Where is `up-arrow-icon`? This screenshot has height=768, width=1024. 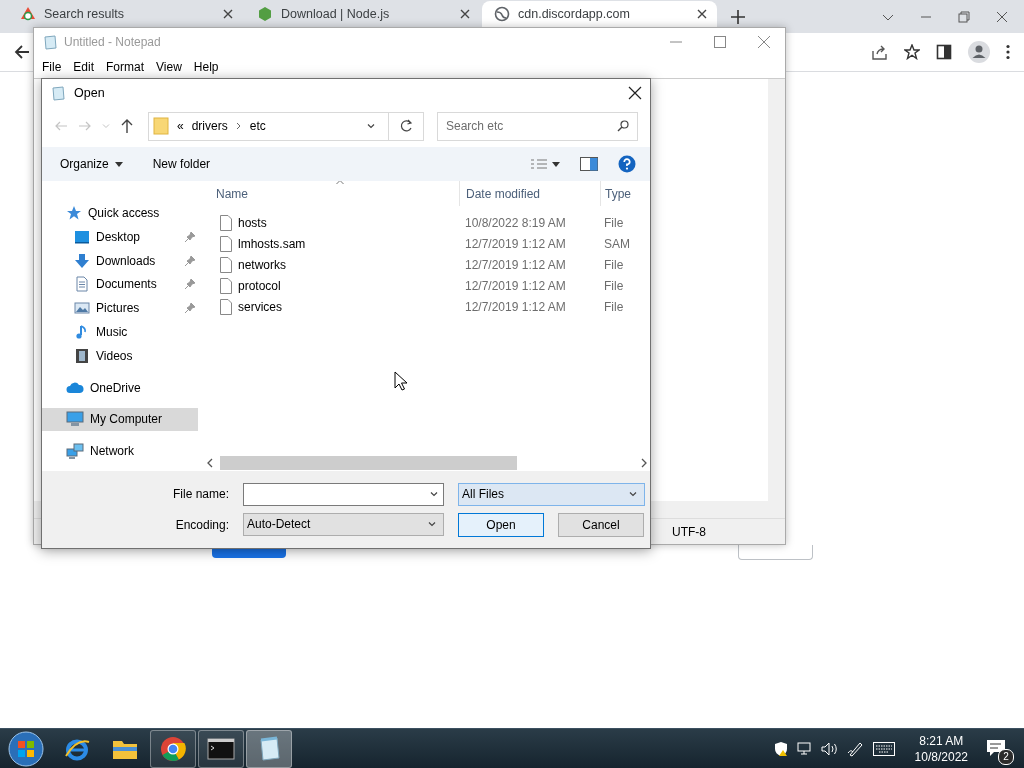
up-arrow-icon is located at coordinates (127, 126).